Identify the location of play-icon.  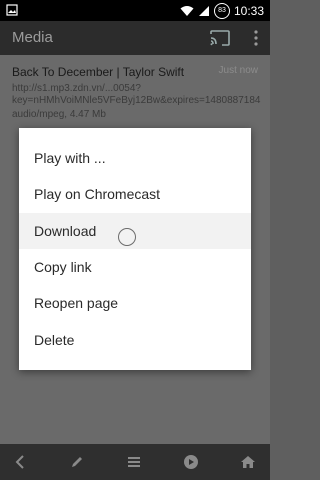
(191, 462).